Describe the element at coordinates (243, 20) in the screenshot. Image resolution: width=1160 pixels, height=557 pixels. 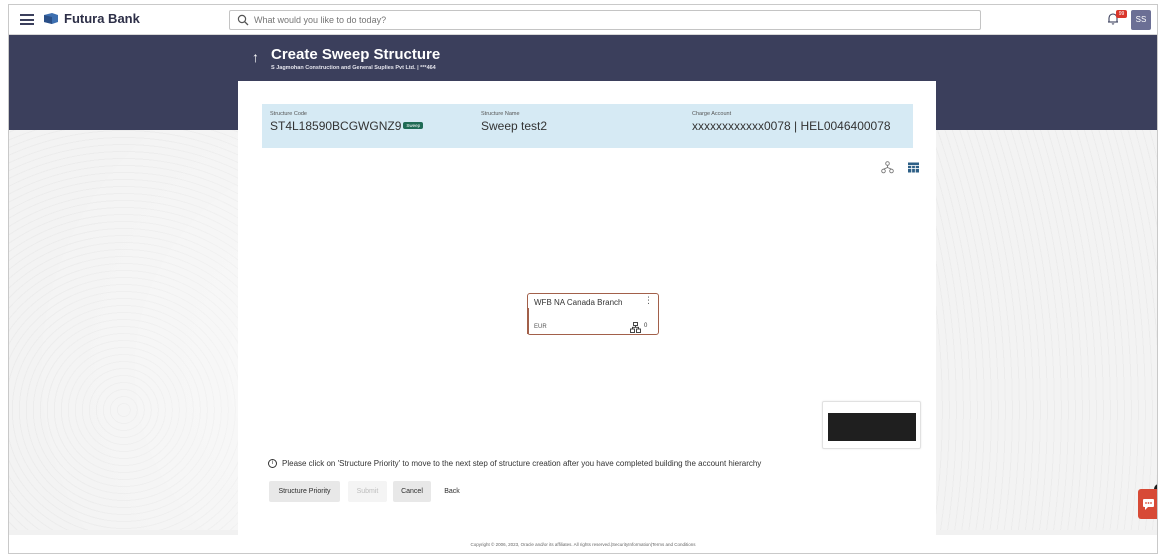
I see `search-icon` at that location.